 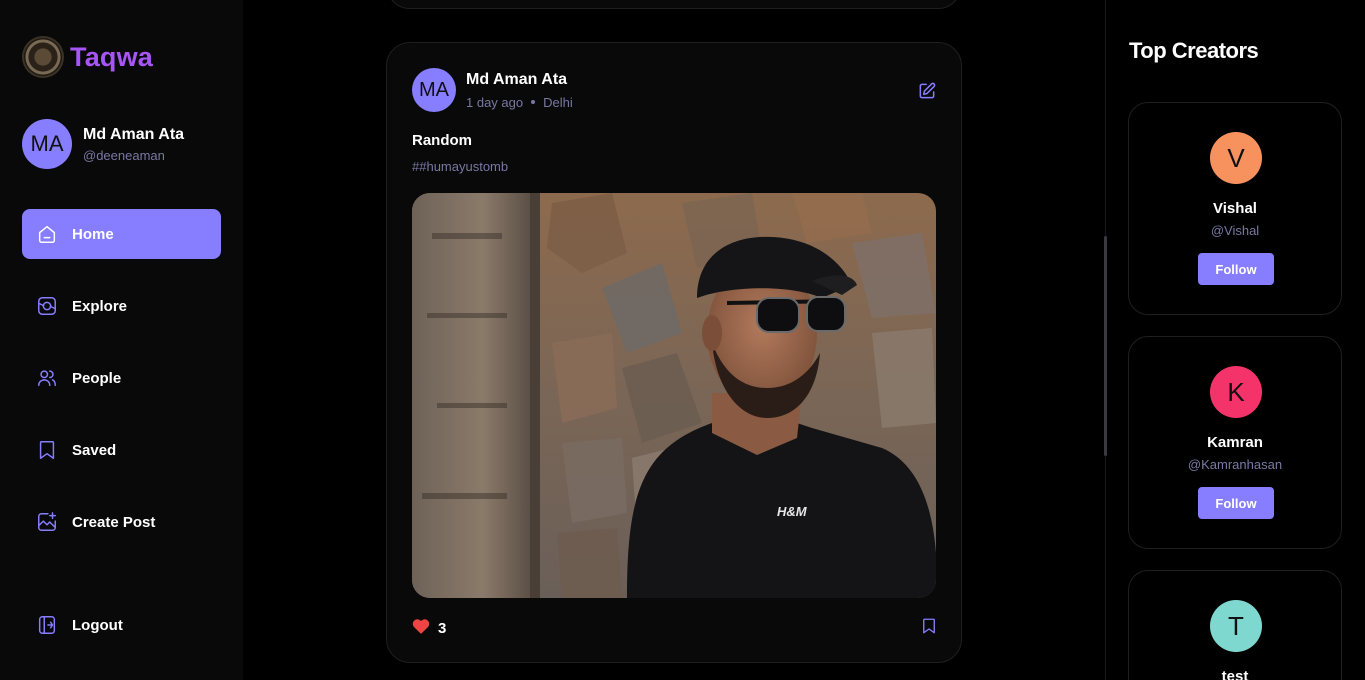 What do you see at coordinates (97, 625) in the screenshot?
I see `logout-label: Logout` at bounding box center [97, 625].